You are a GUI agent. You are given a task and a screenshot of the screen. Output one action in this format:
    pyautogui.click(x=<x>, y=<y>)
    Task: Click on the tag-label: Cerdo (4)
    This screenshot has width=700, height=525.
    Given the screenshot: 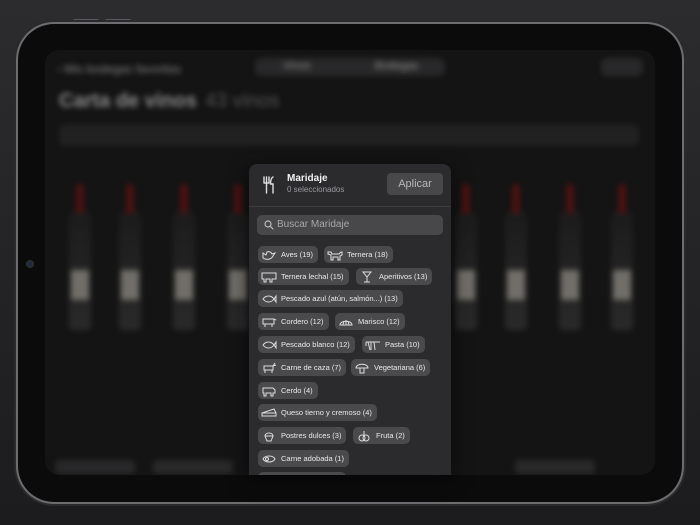 What is the action you would take?
    pyautogui.click(x=297, y=390)
    